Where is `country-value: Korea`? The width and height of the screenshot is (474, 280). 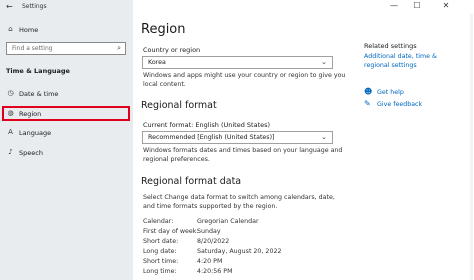 country-value: Korea is located at coordinates (157, 62).